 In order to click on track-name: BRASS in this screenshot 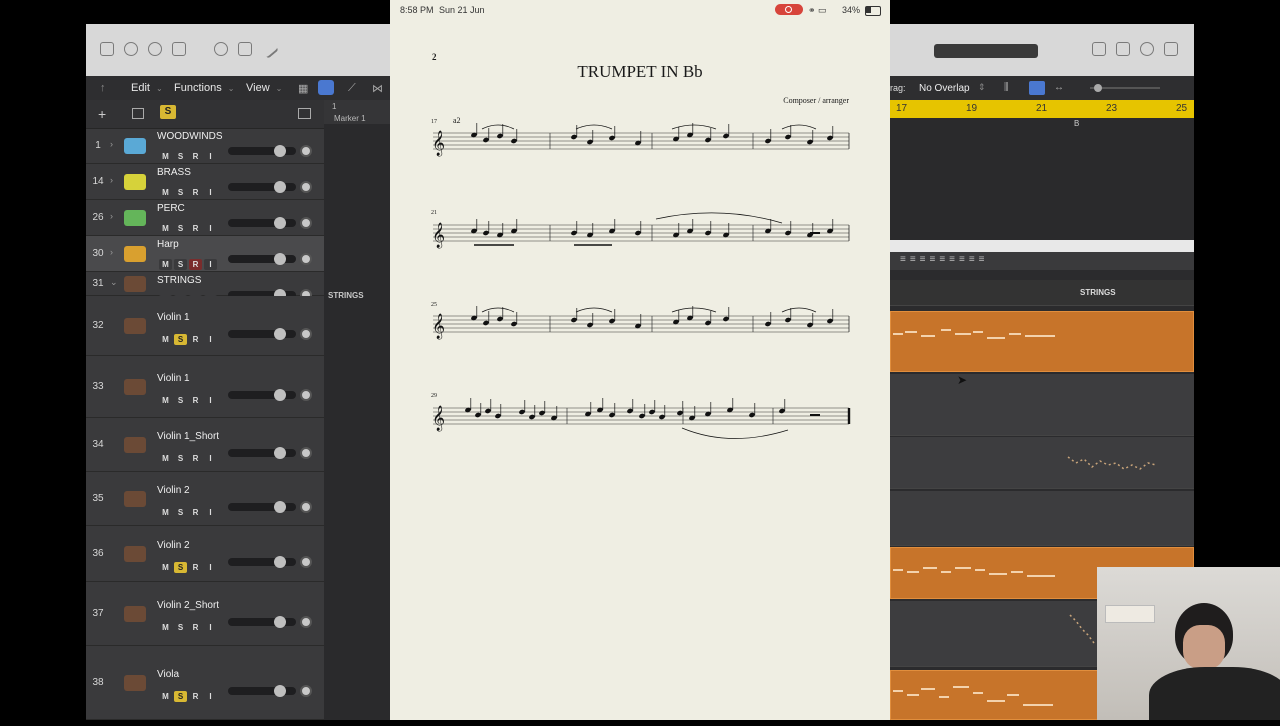, I will do `click(174, 172)`.